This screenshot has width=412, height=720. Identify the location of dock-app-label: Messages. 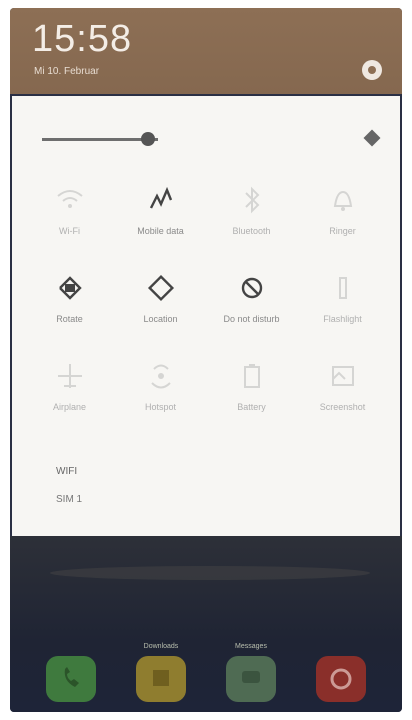
(251, 646).